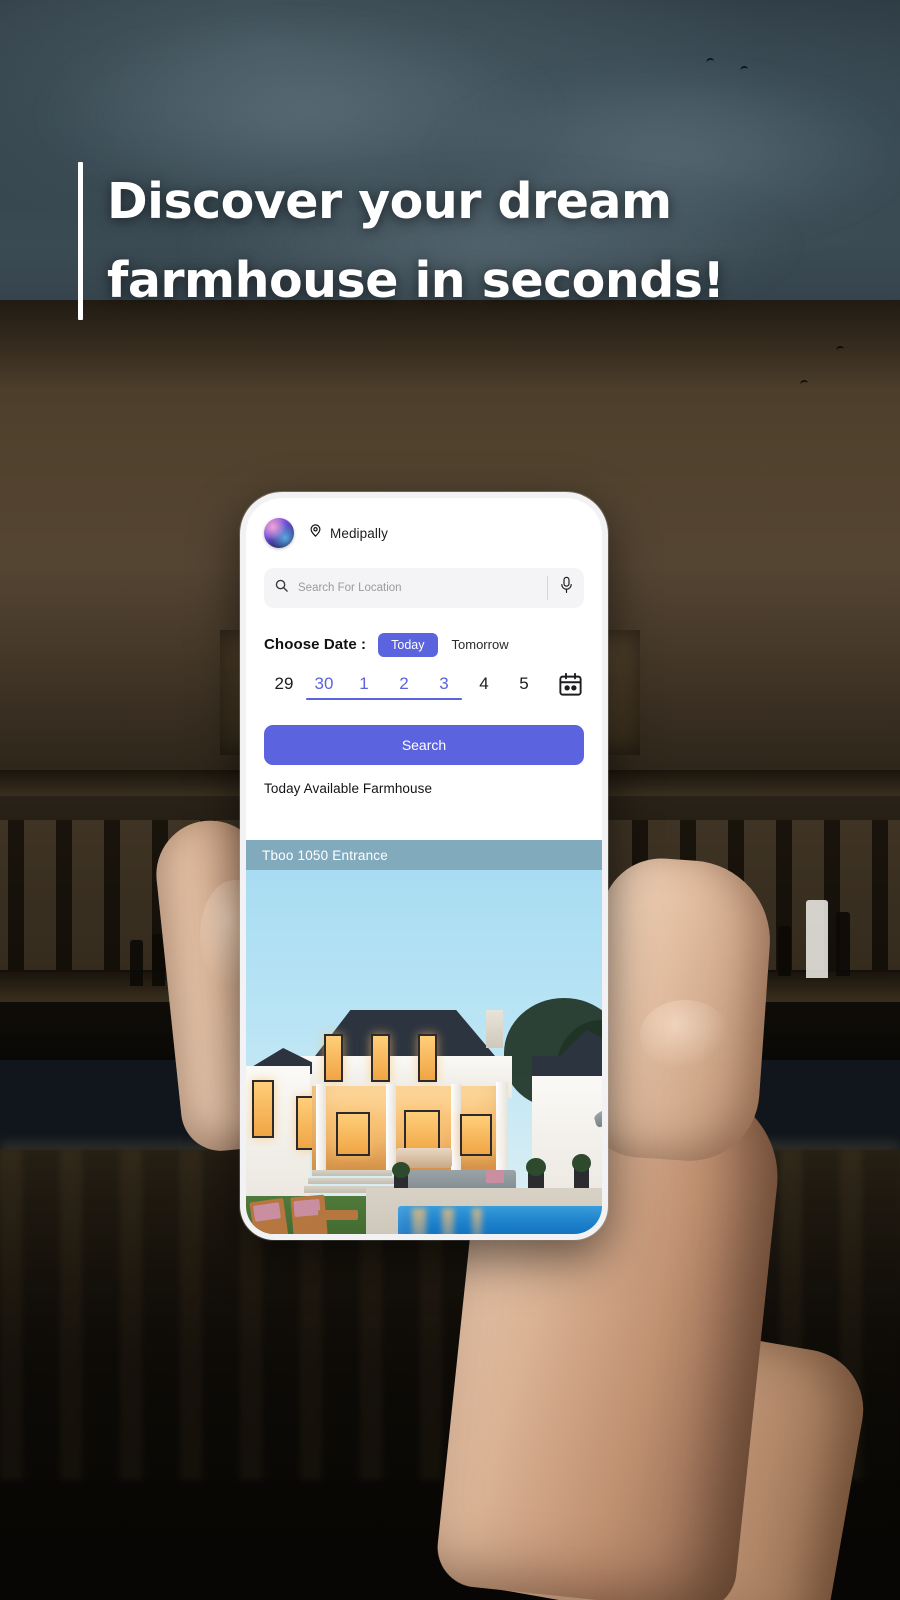 This screenshot has width=900, height=1600. Describe the element at coordinates (566, 588) in the screenshot. I see `microphone-icon` at that location.